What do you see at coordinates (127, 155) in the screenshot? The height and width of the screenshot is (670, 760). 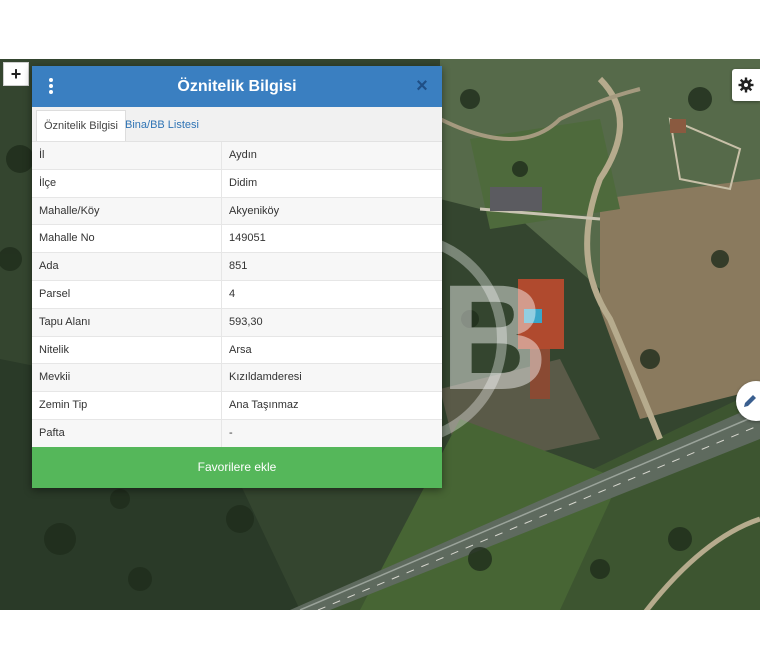 I see `row-key: İl` at bounding box center [127, 155].